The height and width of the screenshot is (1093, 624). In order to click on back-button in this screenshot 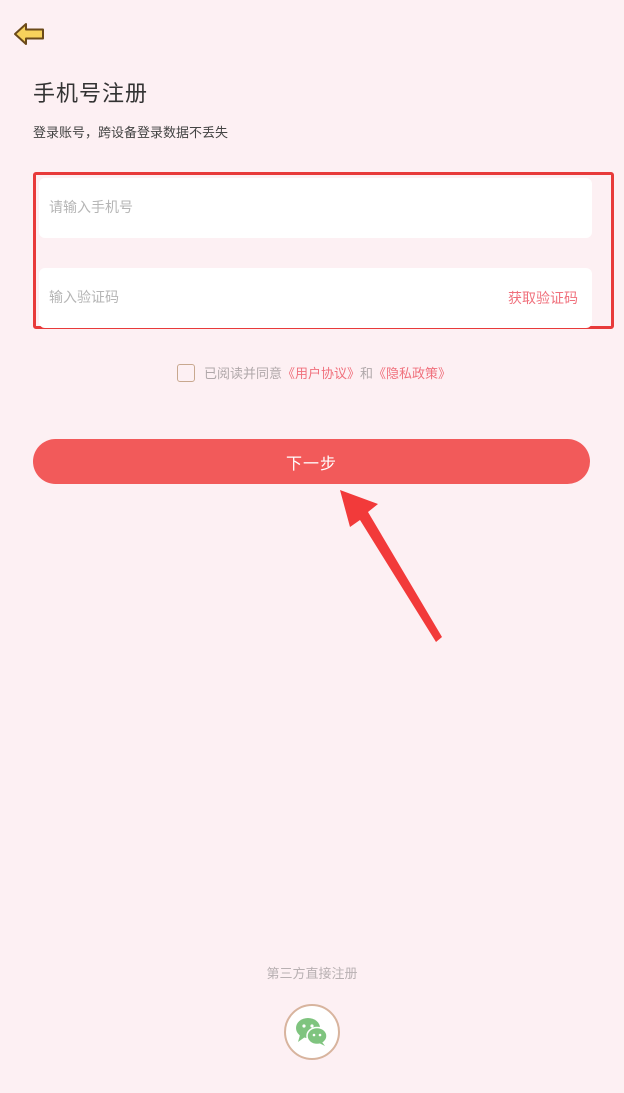, I will do `click(30, 35)`.